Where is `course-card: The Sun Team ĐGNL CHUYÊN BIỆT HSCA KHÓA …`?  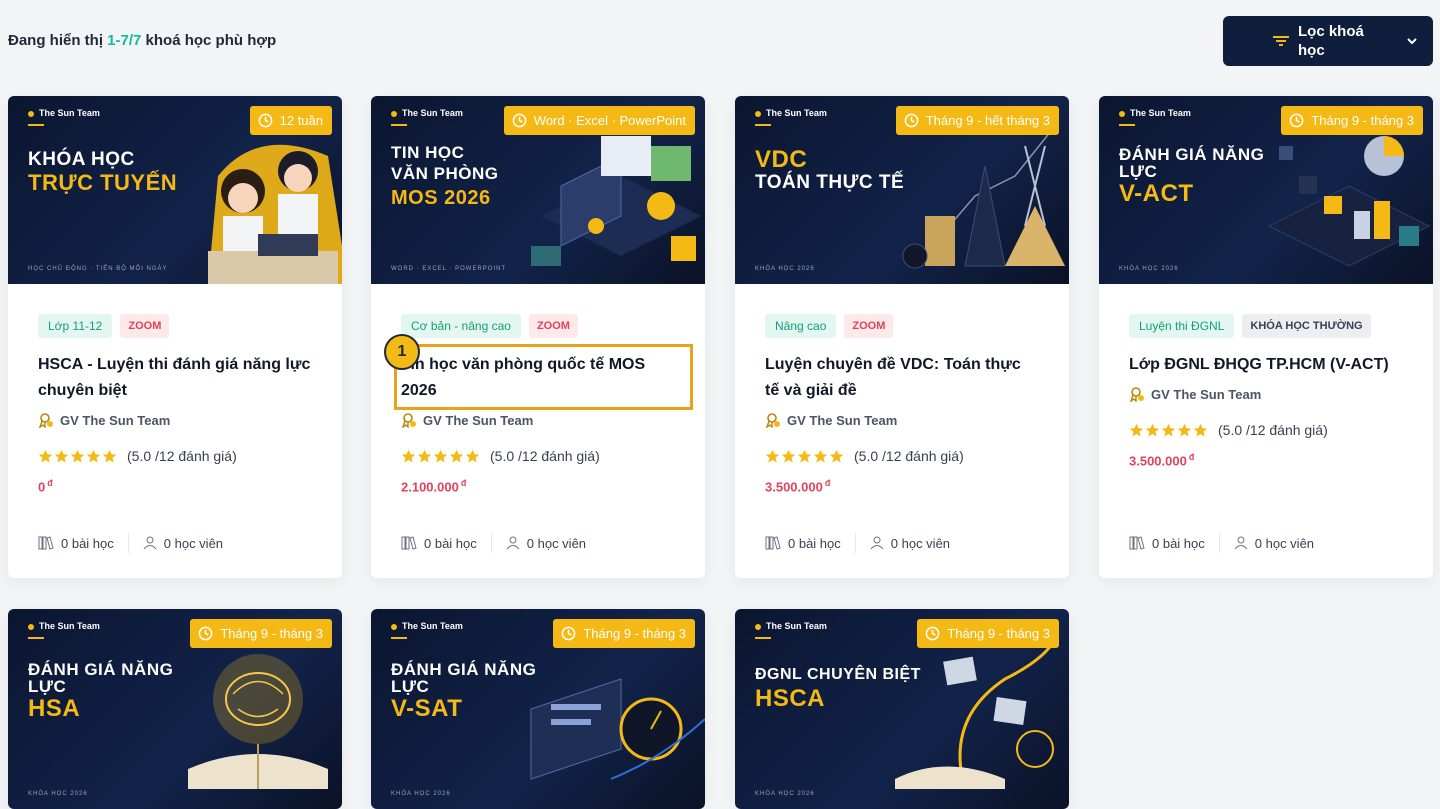
course-card: The Sun Team ĐGNL CHUYÊN BIỆT HSCA KHÓA … is located at coordinates (902, 709).